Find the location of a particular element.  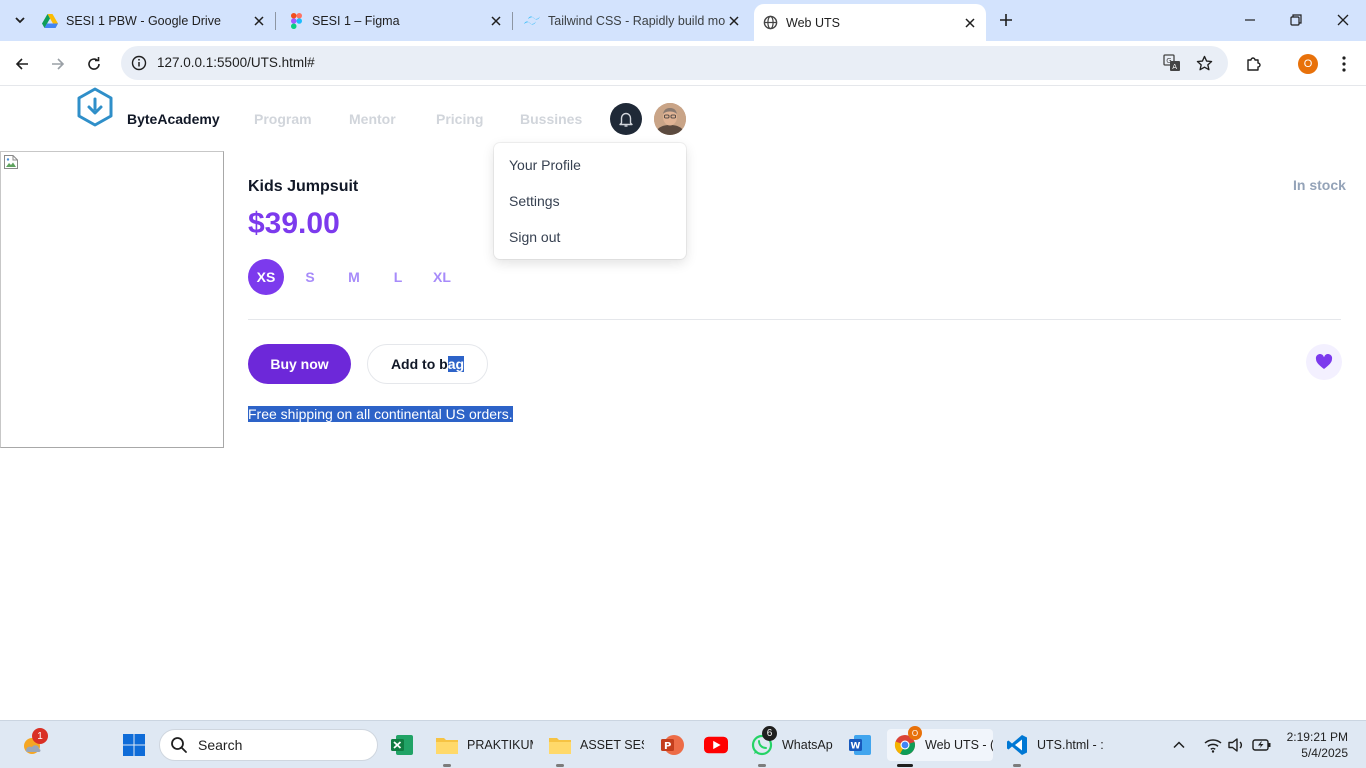

browser-tab: SESI 1 PBW - Google Drive is located at coordinates (154, 20).